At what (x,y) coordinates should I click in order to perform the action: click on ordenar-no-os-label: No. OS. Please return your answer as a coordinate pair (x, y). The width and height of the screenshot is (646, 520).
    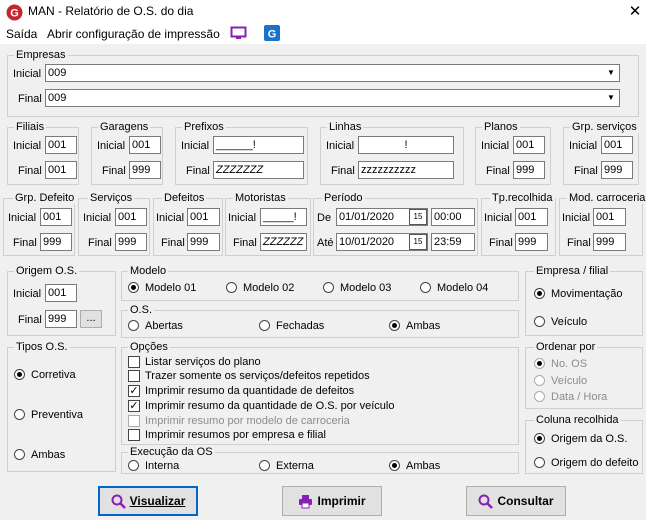
    Looking at the image, I should click on (569, 364).